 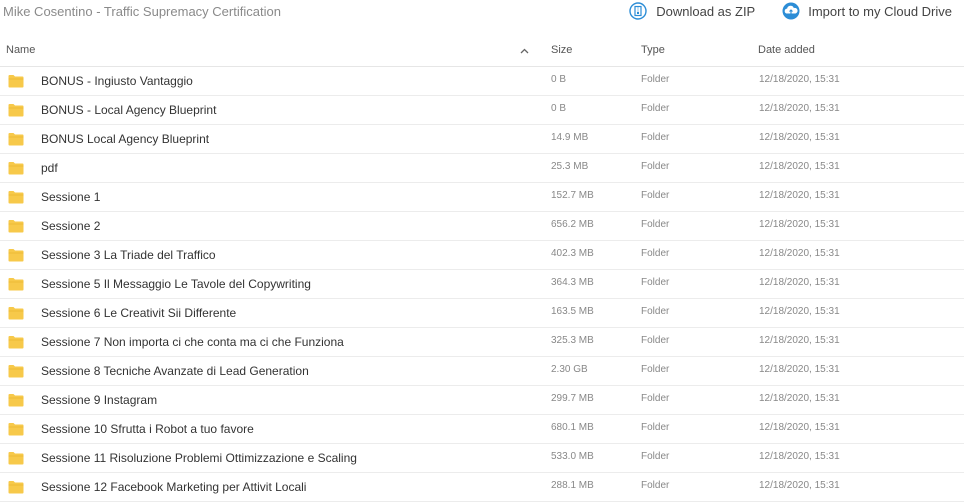 I want to click on file-size: 299.7 MB, so click(x=572, y=398).